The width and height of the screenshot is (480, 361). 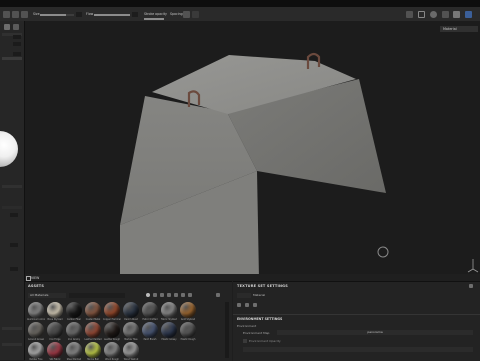 I want to click on opacity-slider, so click(x=154, y=19).